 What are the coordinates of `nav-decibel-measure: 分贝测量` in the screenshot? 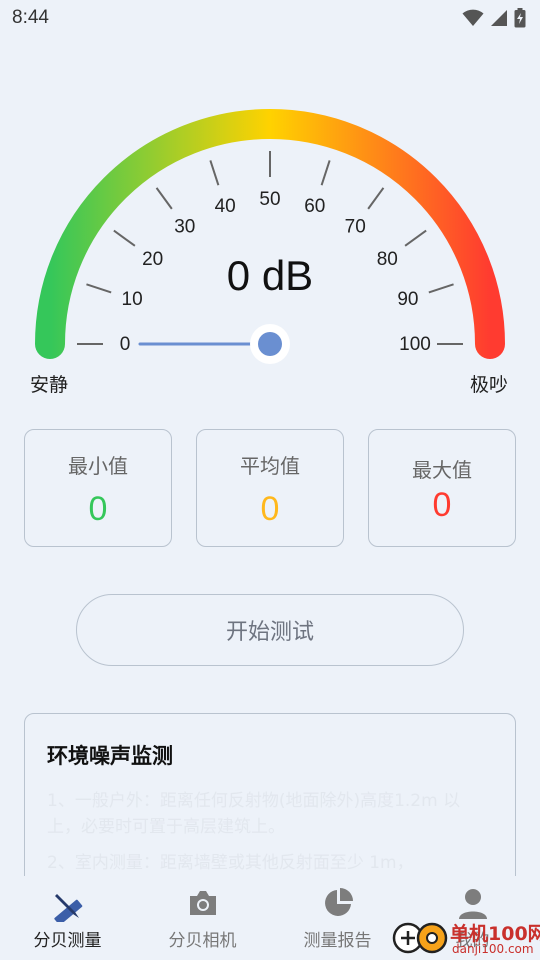 It's located at (67, 918).